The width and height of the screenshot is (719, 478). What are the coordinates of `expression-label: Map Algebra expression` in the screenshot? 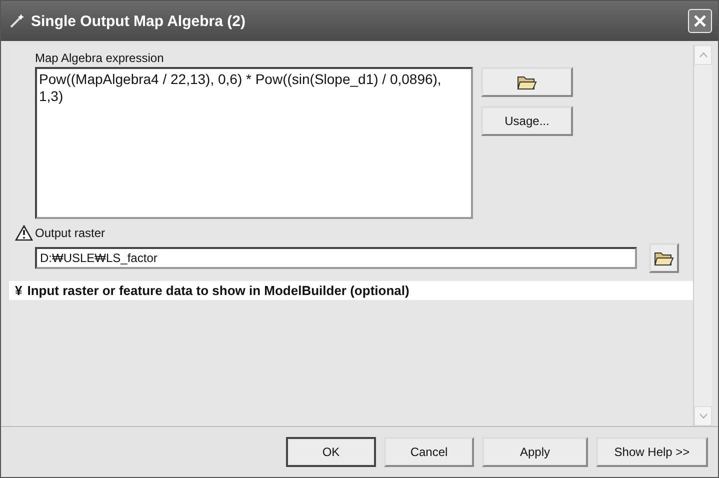 It's located at (99, 58).